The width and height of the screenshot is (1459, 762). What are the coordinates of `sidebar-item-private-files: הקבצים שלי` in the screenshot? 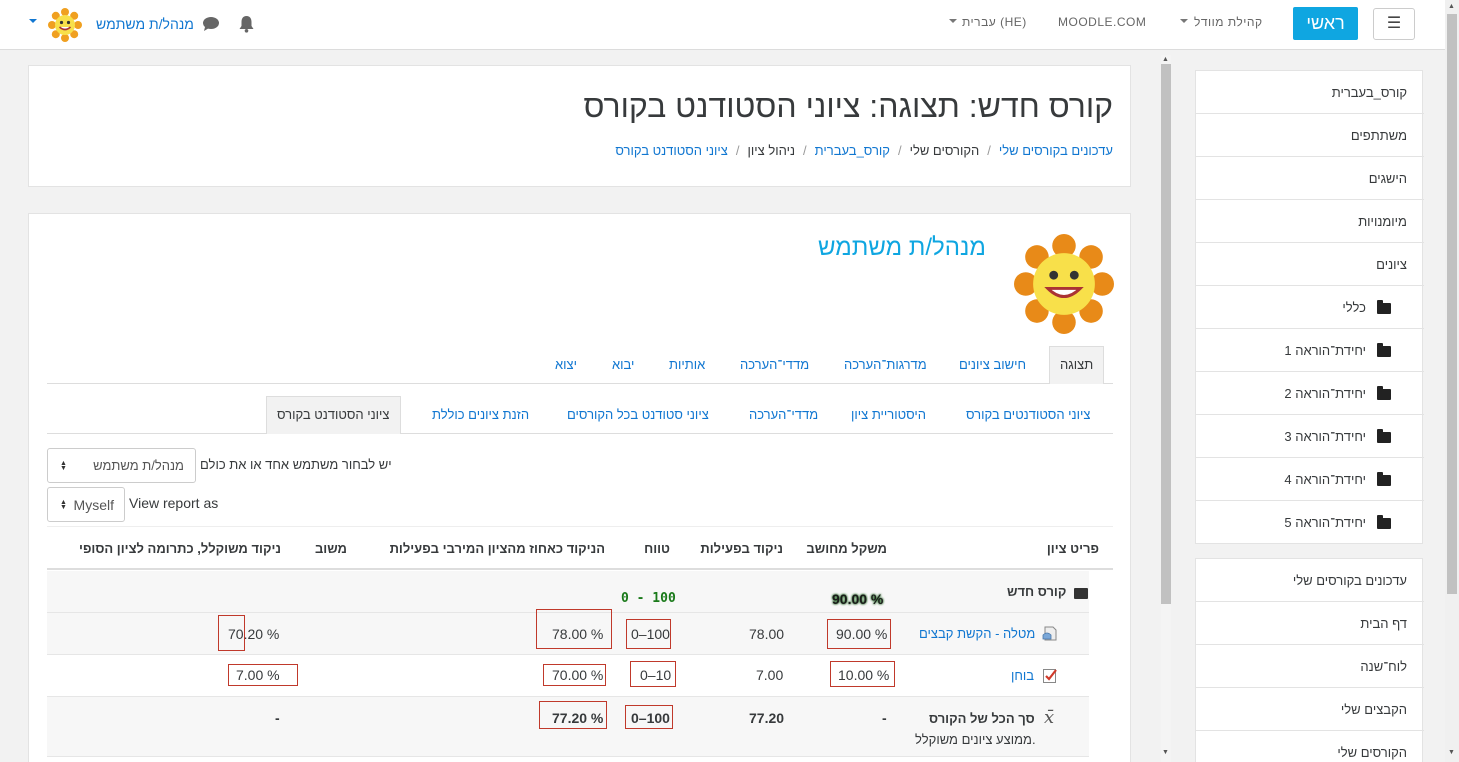 It's located at (1310, 709).